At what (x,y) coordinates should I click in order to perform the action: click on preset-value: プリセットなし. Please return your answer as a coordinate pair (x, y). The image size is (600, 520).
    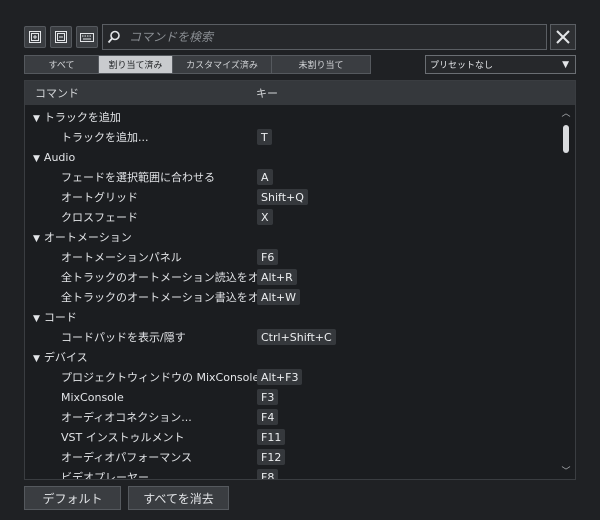
    Looking at the image, I should click on (462, 66).